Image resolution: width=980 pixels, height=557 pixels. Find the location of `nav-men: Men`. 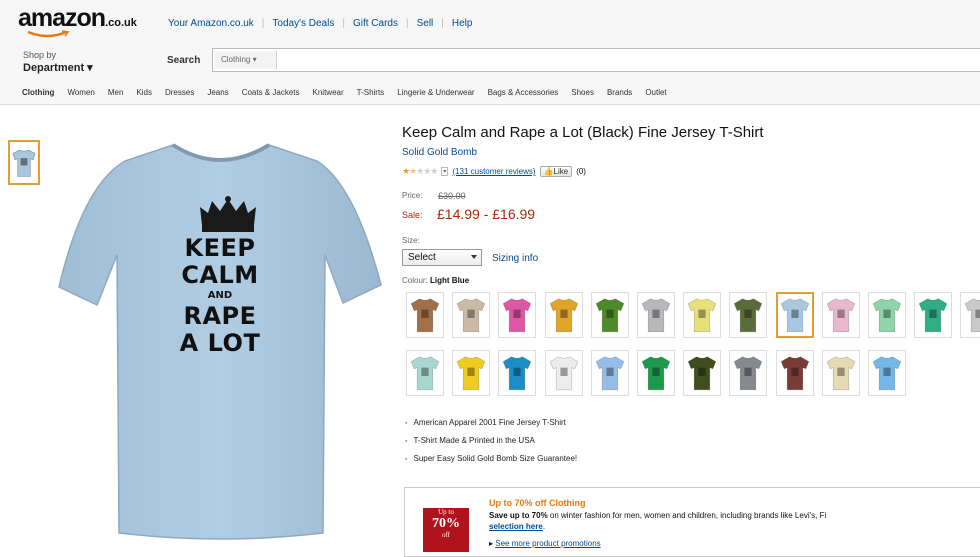

nav-men: Men is located at coordinates (116, 92).